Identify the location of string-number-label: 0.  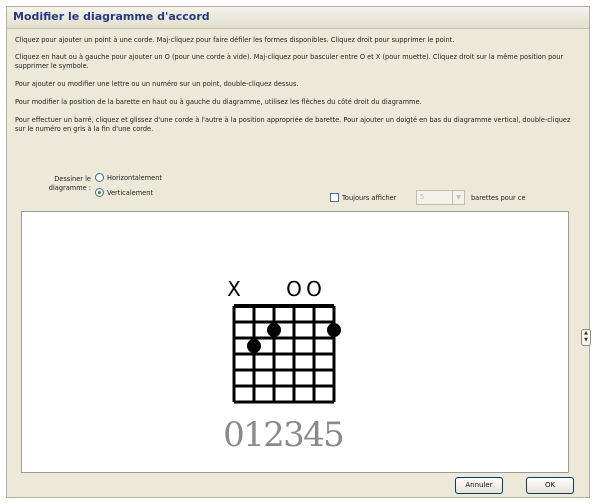
(234, 435).